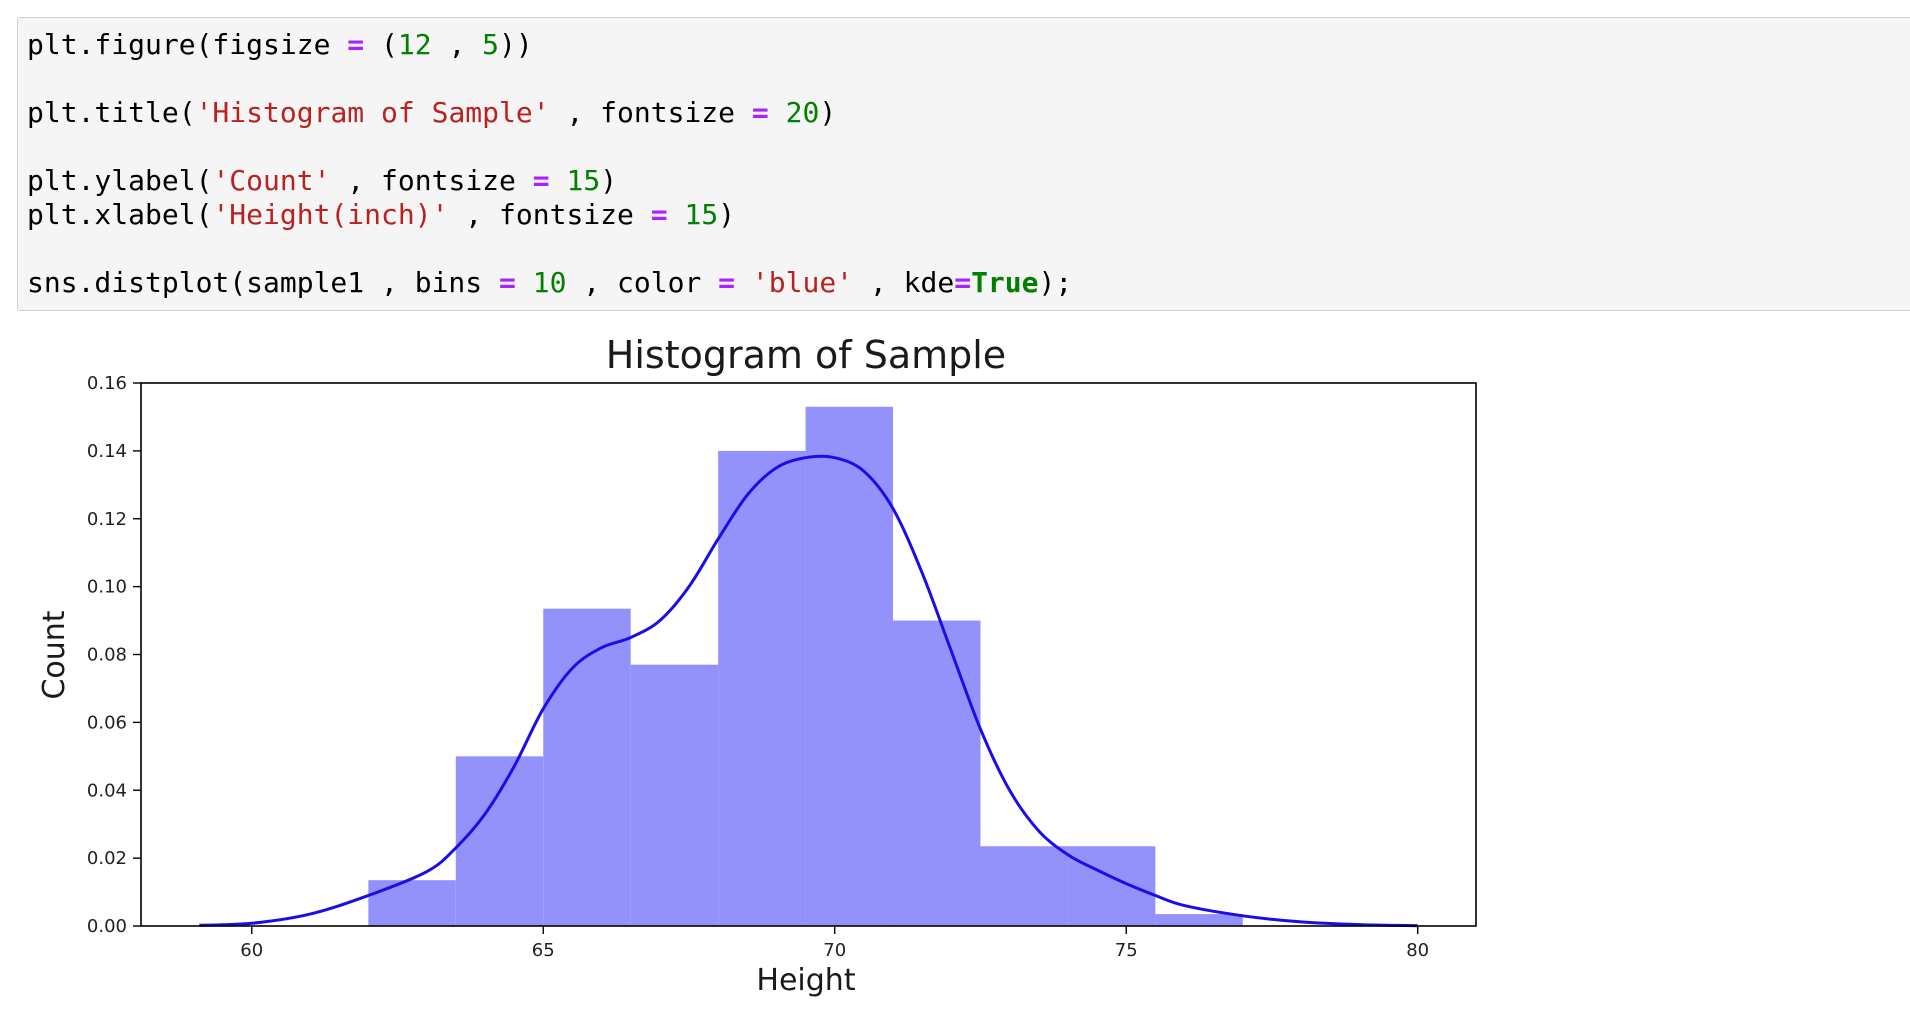 Image resolution: width=1910 pixels, height=1036 pixels. What do you see at coordinates (381, 44) in the screenshot?
I see `code-token: (` at bounding box center [381, 44].